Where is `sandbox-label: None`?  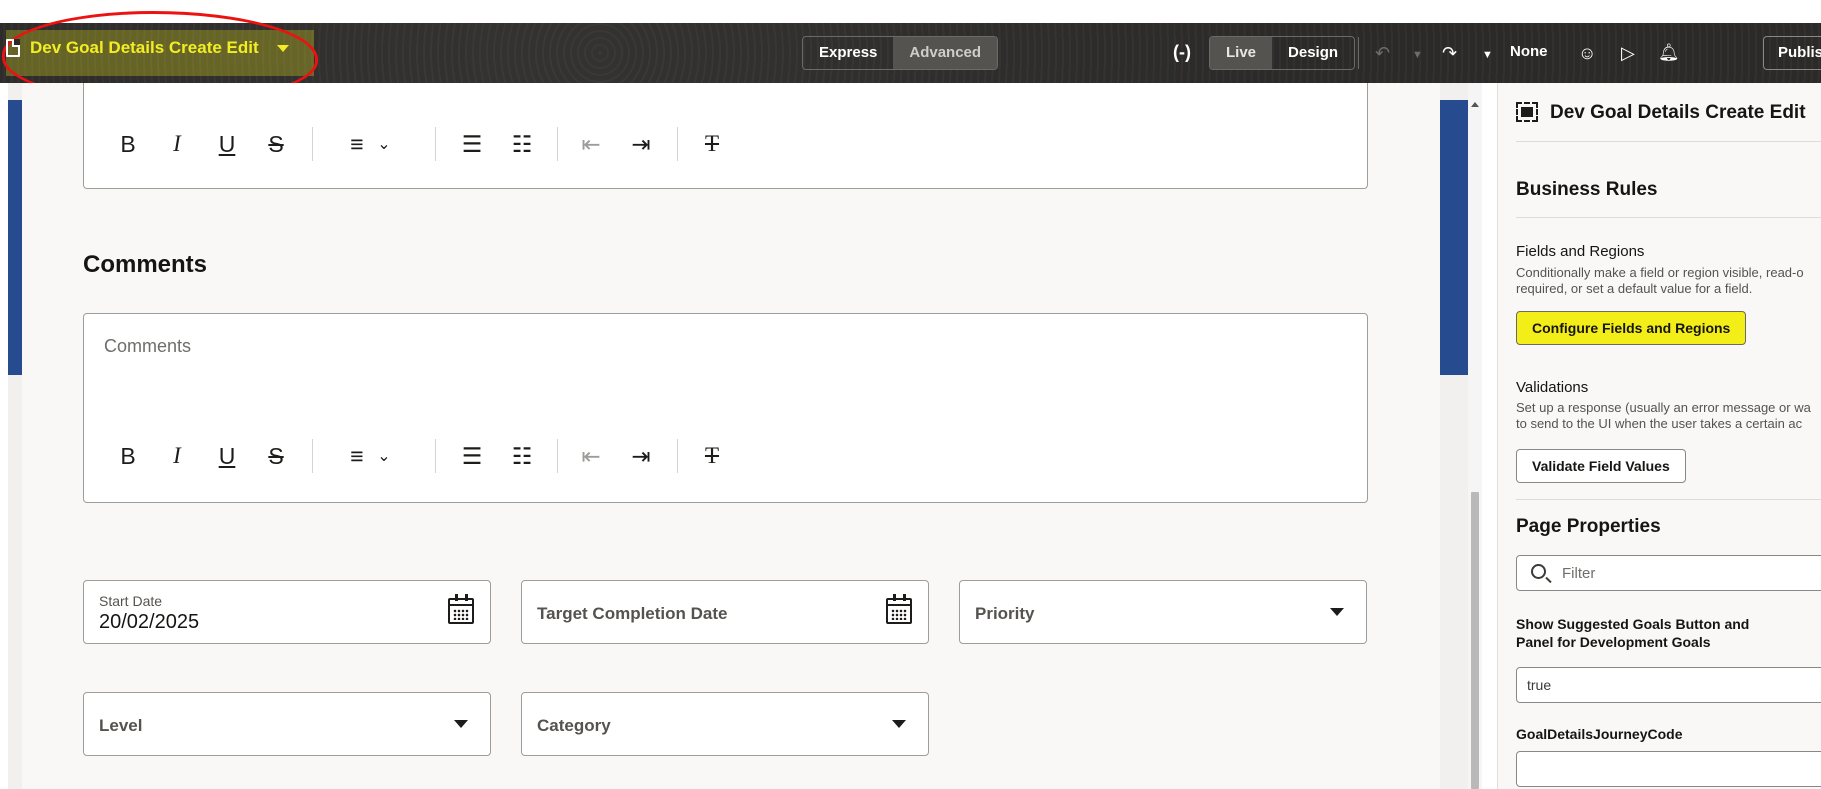 sandbox-label: None is located at coordinates (1529, 51).